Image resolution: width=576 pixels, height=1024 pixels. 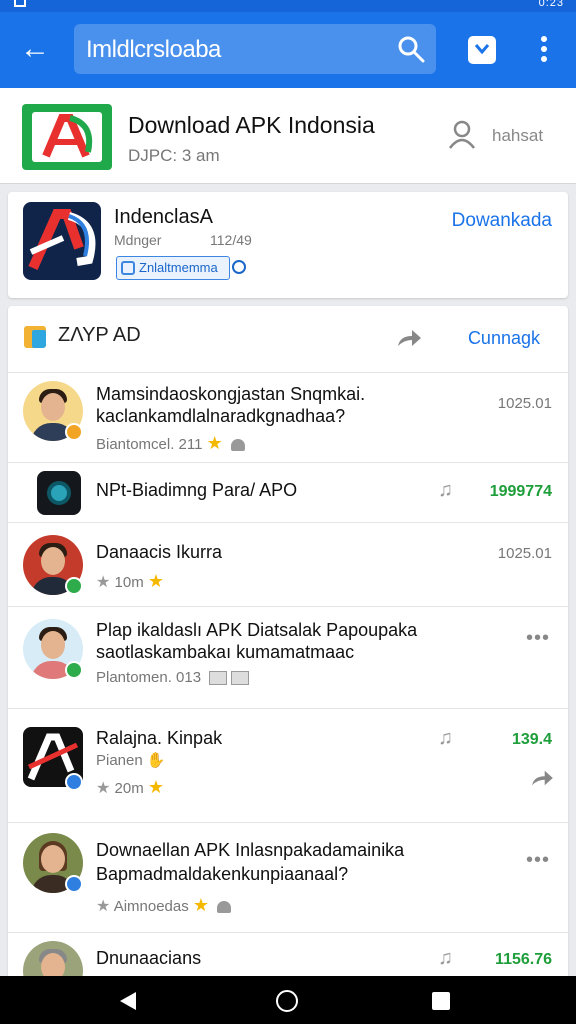 What do you see at coordinates (67, 137) in the screenshot?
I see `app-logo-green` at bounding box center [67, 137].